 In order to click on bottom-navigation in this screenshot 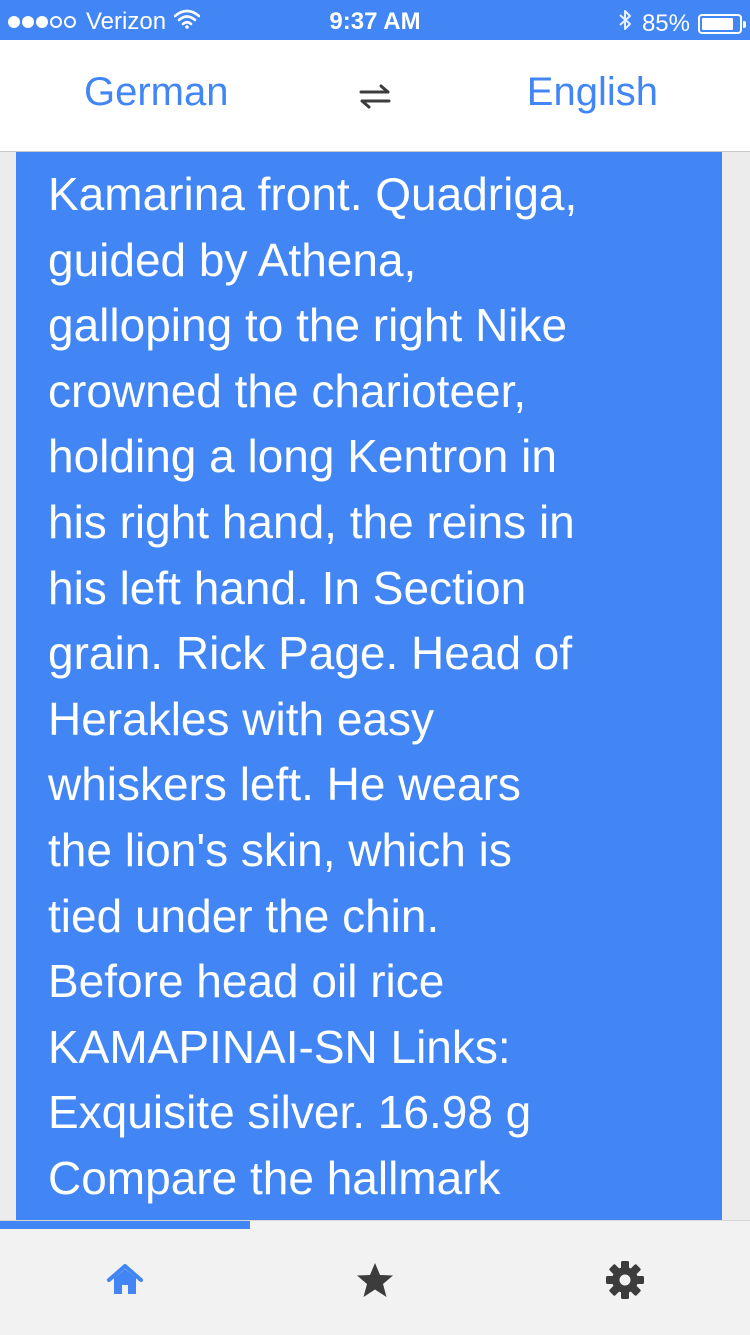, I will do `click(375, 1277)`.